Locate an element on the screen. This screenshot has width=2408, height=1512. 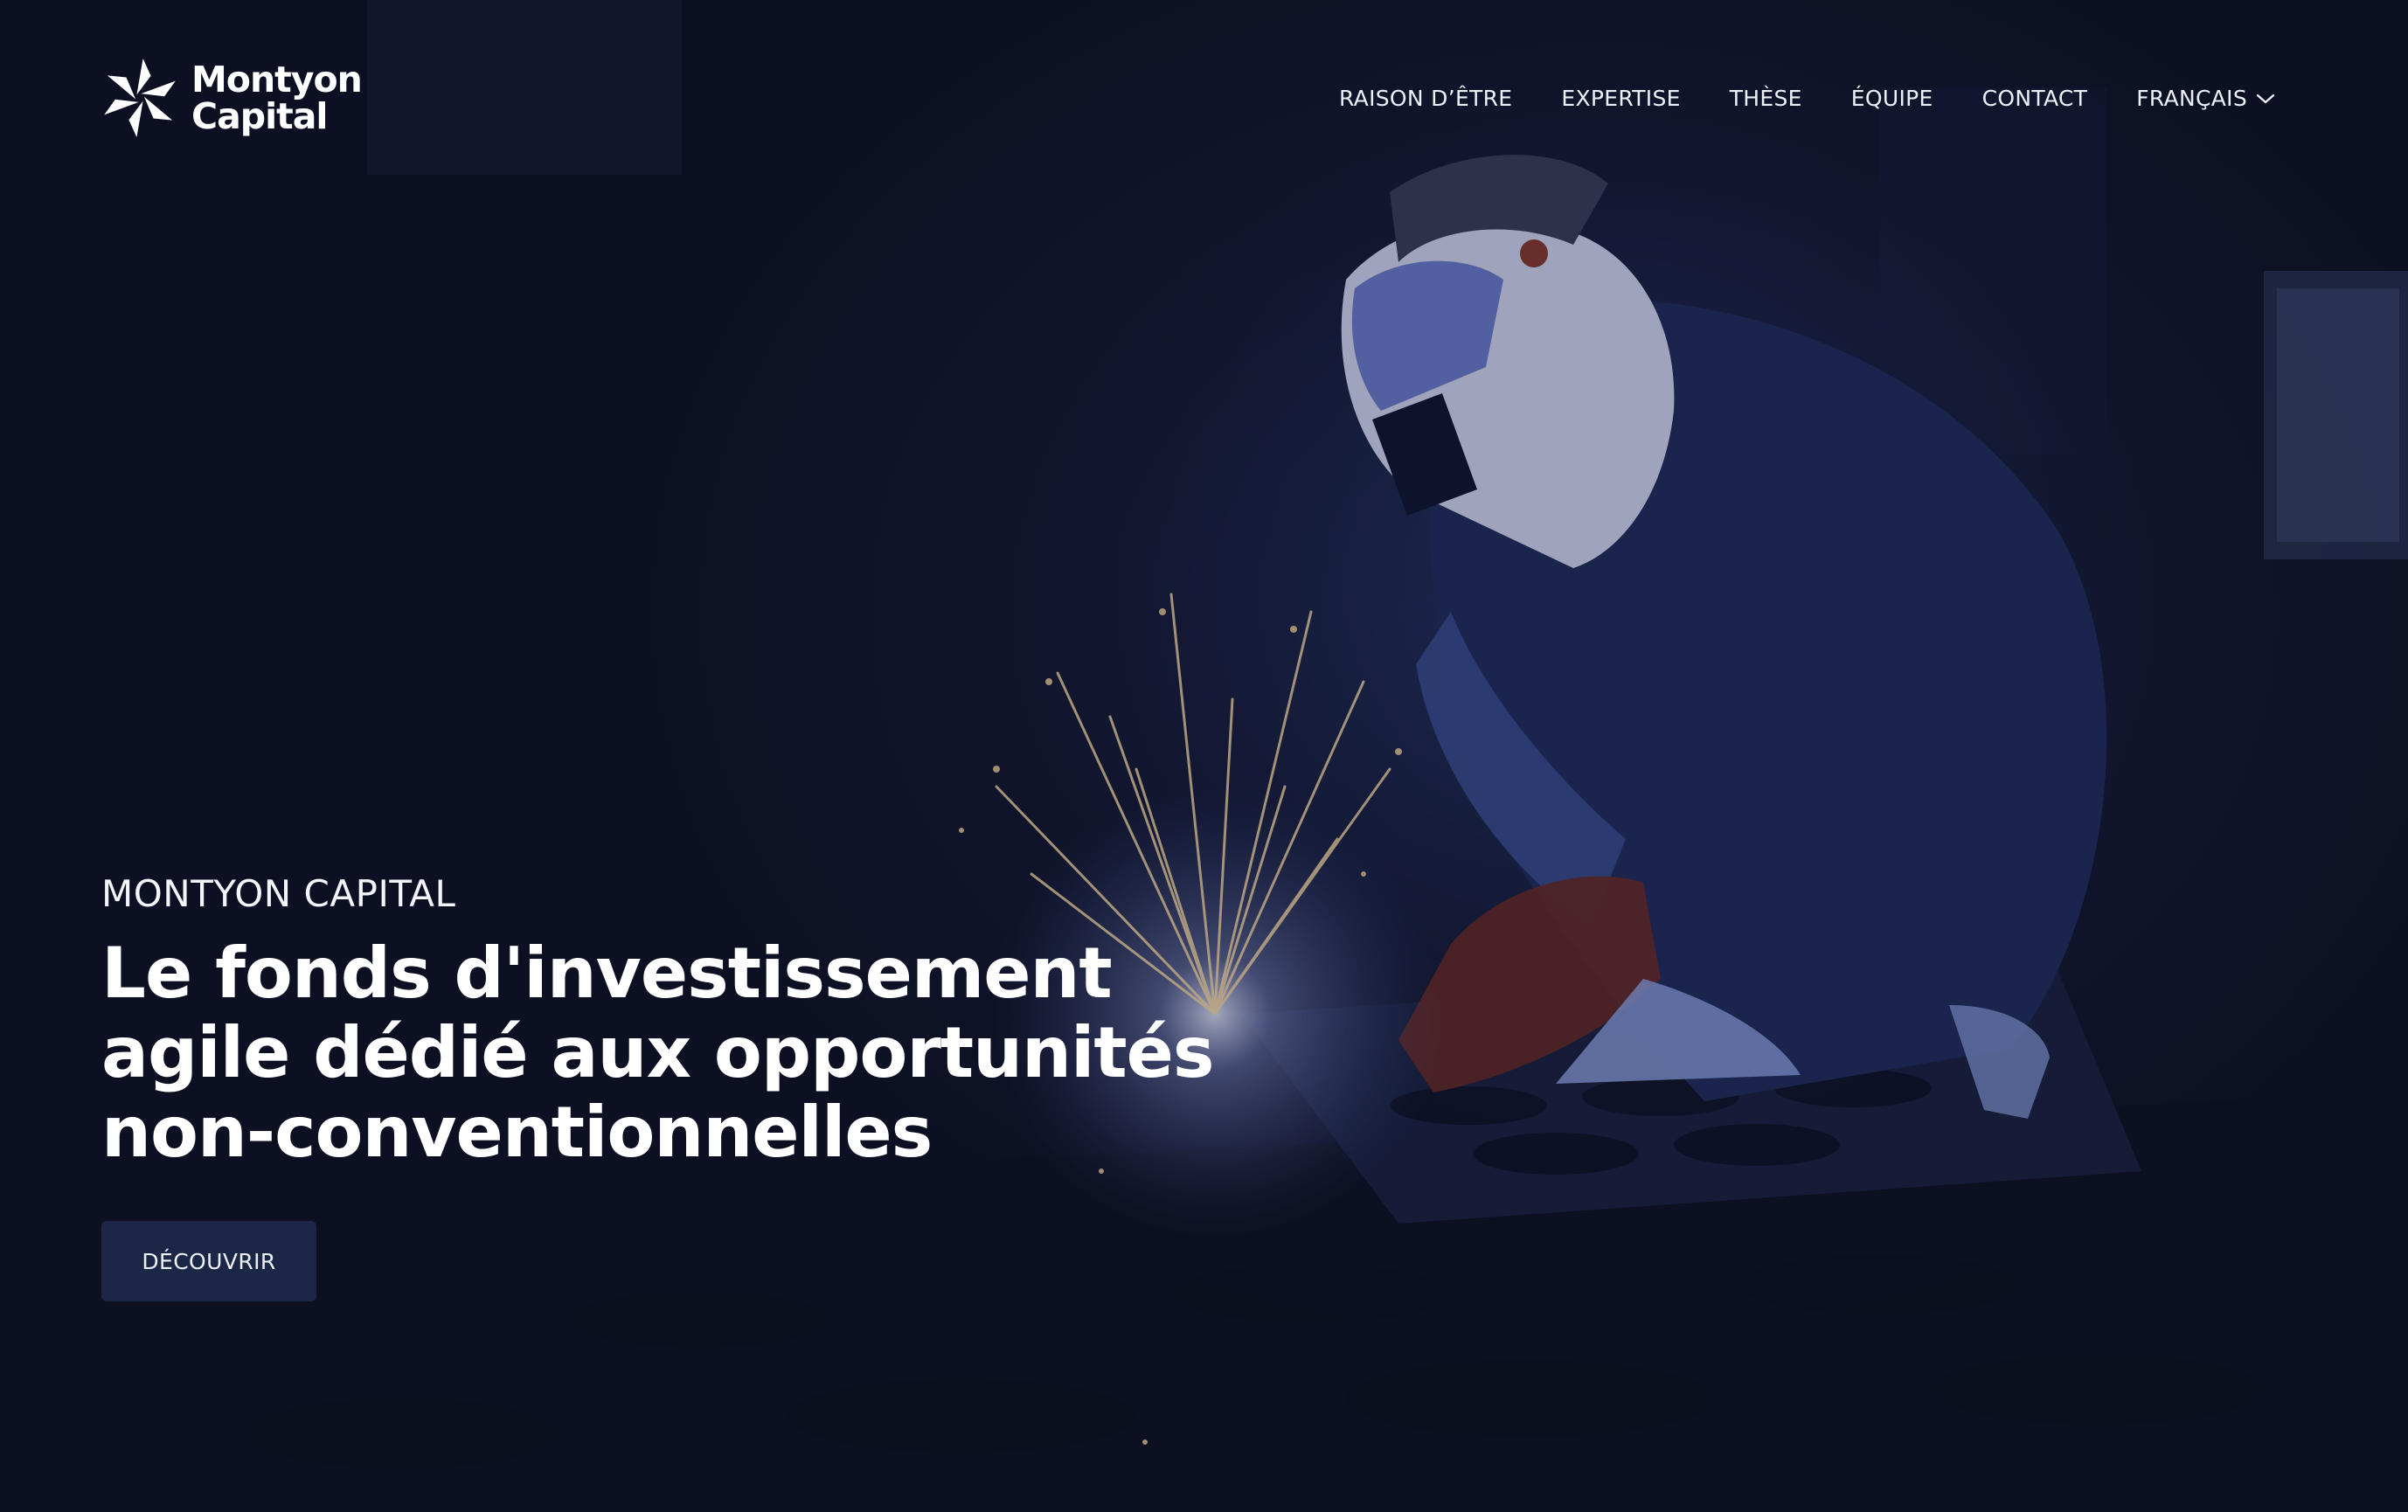
brand-line-2: Capital is located at coordinates (259, 116).